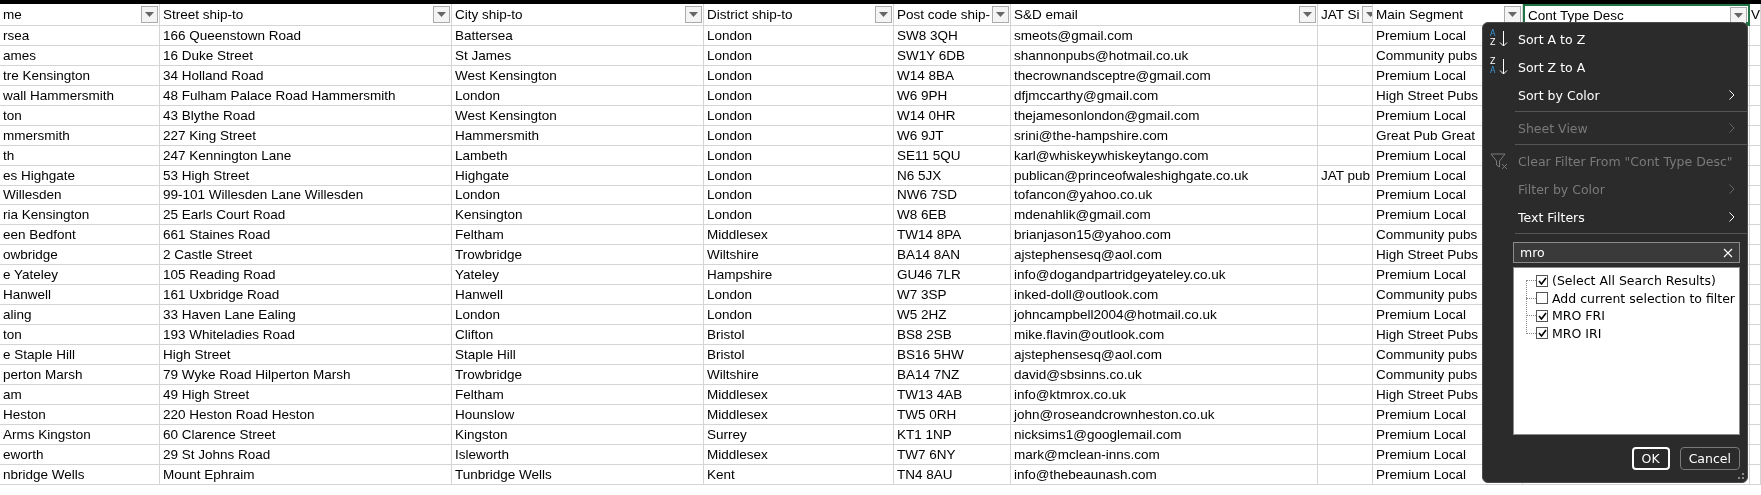  I want to click on table-cell: TW14 8PA, so click(952, 235).